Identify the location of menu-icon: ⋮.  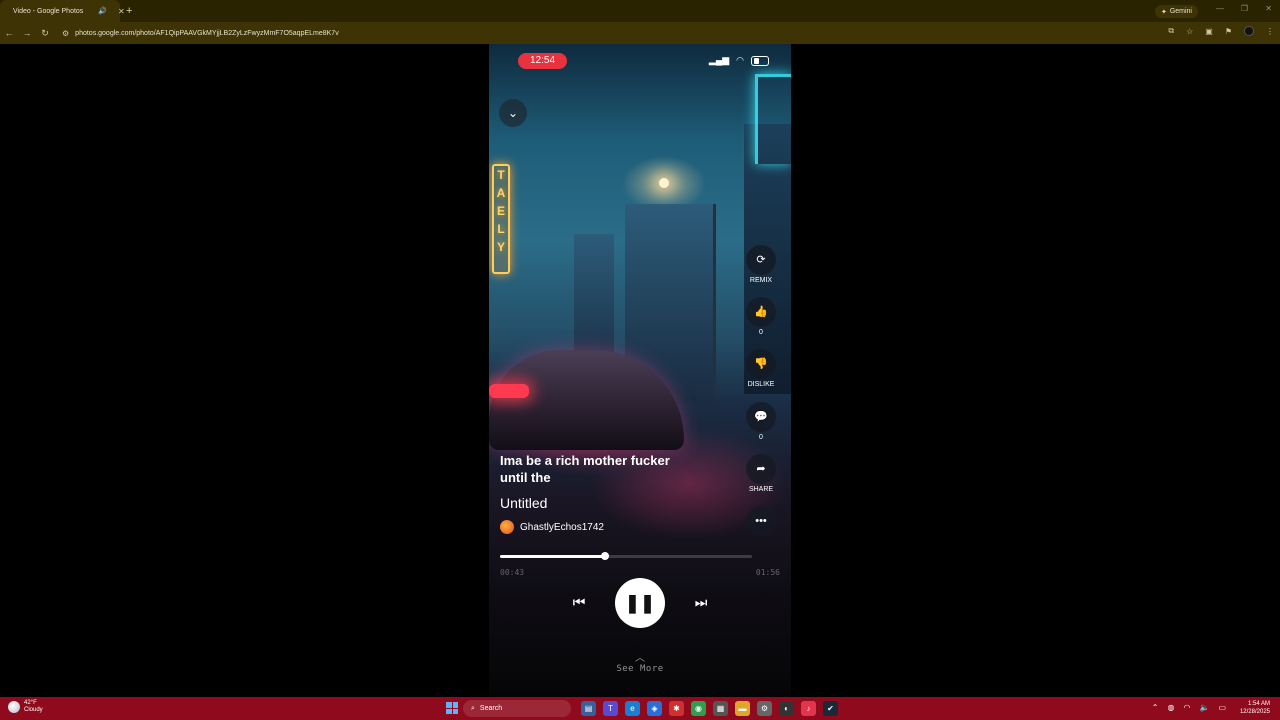
(1270, 31).